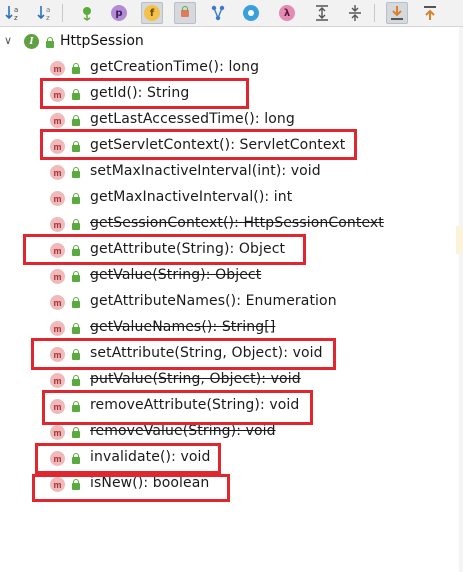 The image size is (463, 572). Describe the element at coordinates (192, 119) in the screenshot. I see `method-label: getLastAccessedTime(): long` at that location.